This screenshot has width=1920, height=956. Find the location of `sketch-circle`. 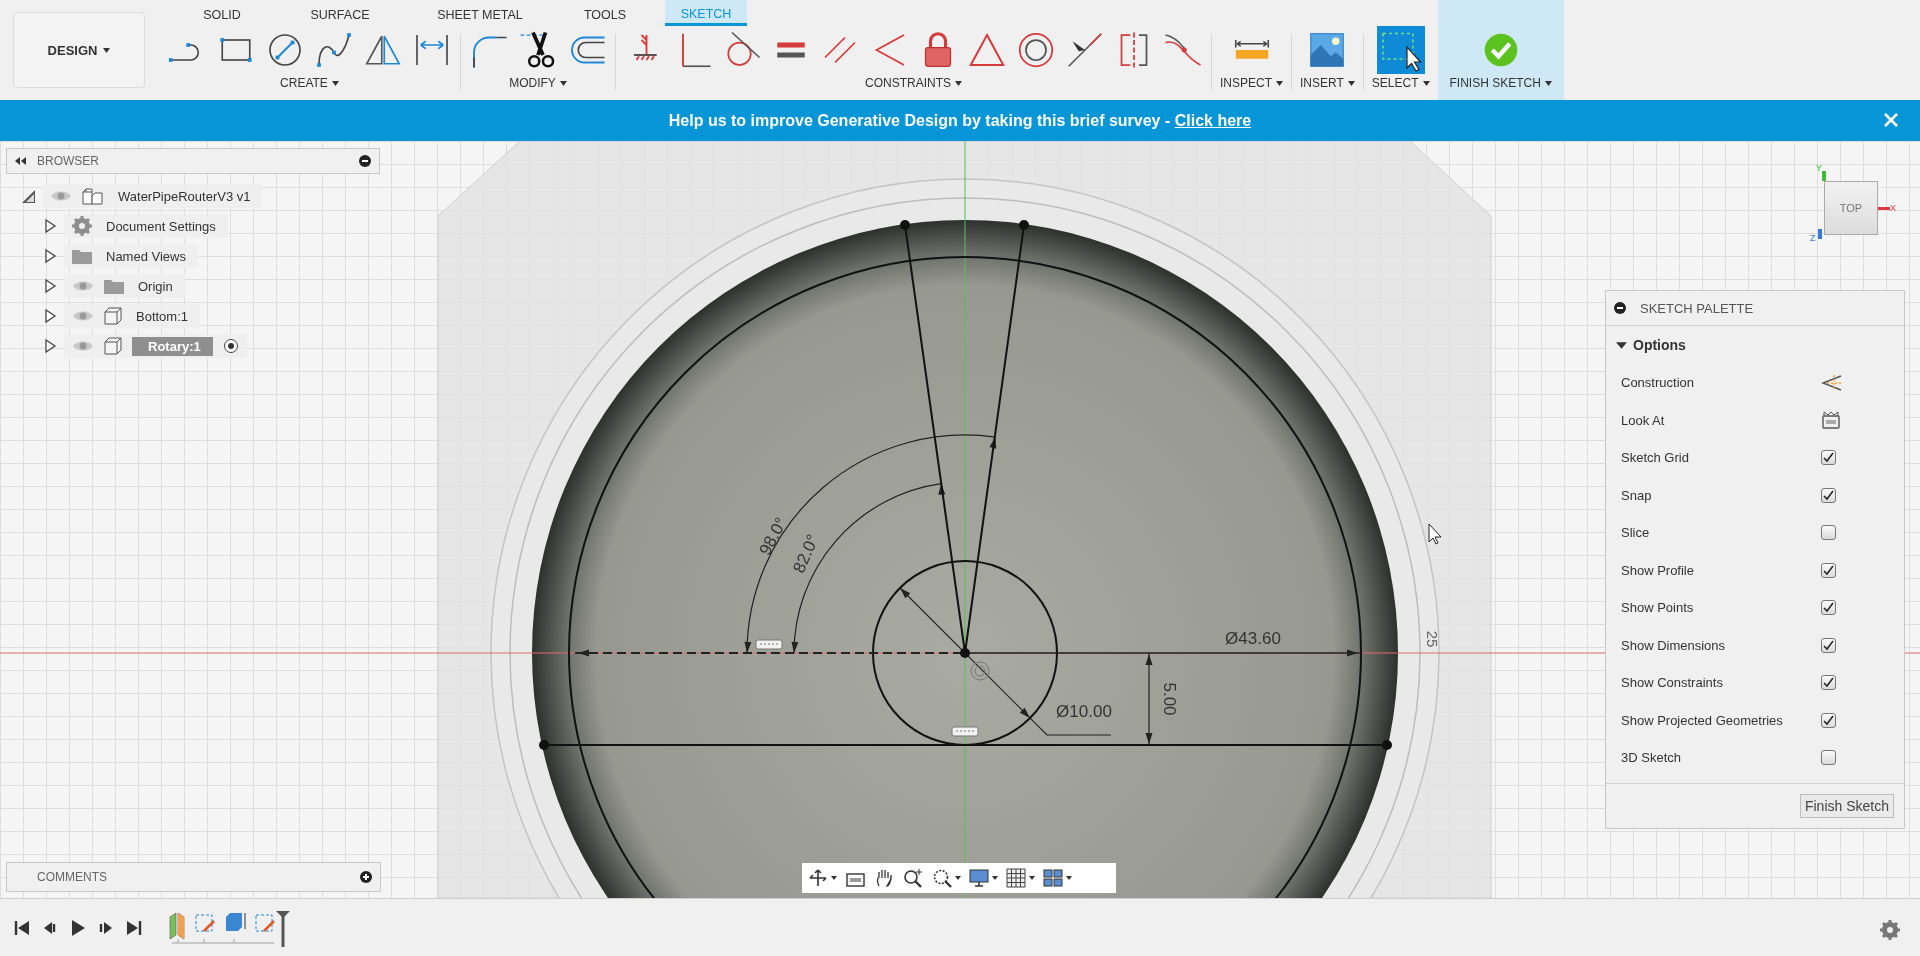

sketch-circle is located at coordinates (965, 653).